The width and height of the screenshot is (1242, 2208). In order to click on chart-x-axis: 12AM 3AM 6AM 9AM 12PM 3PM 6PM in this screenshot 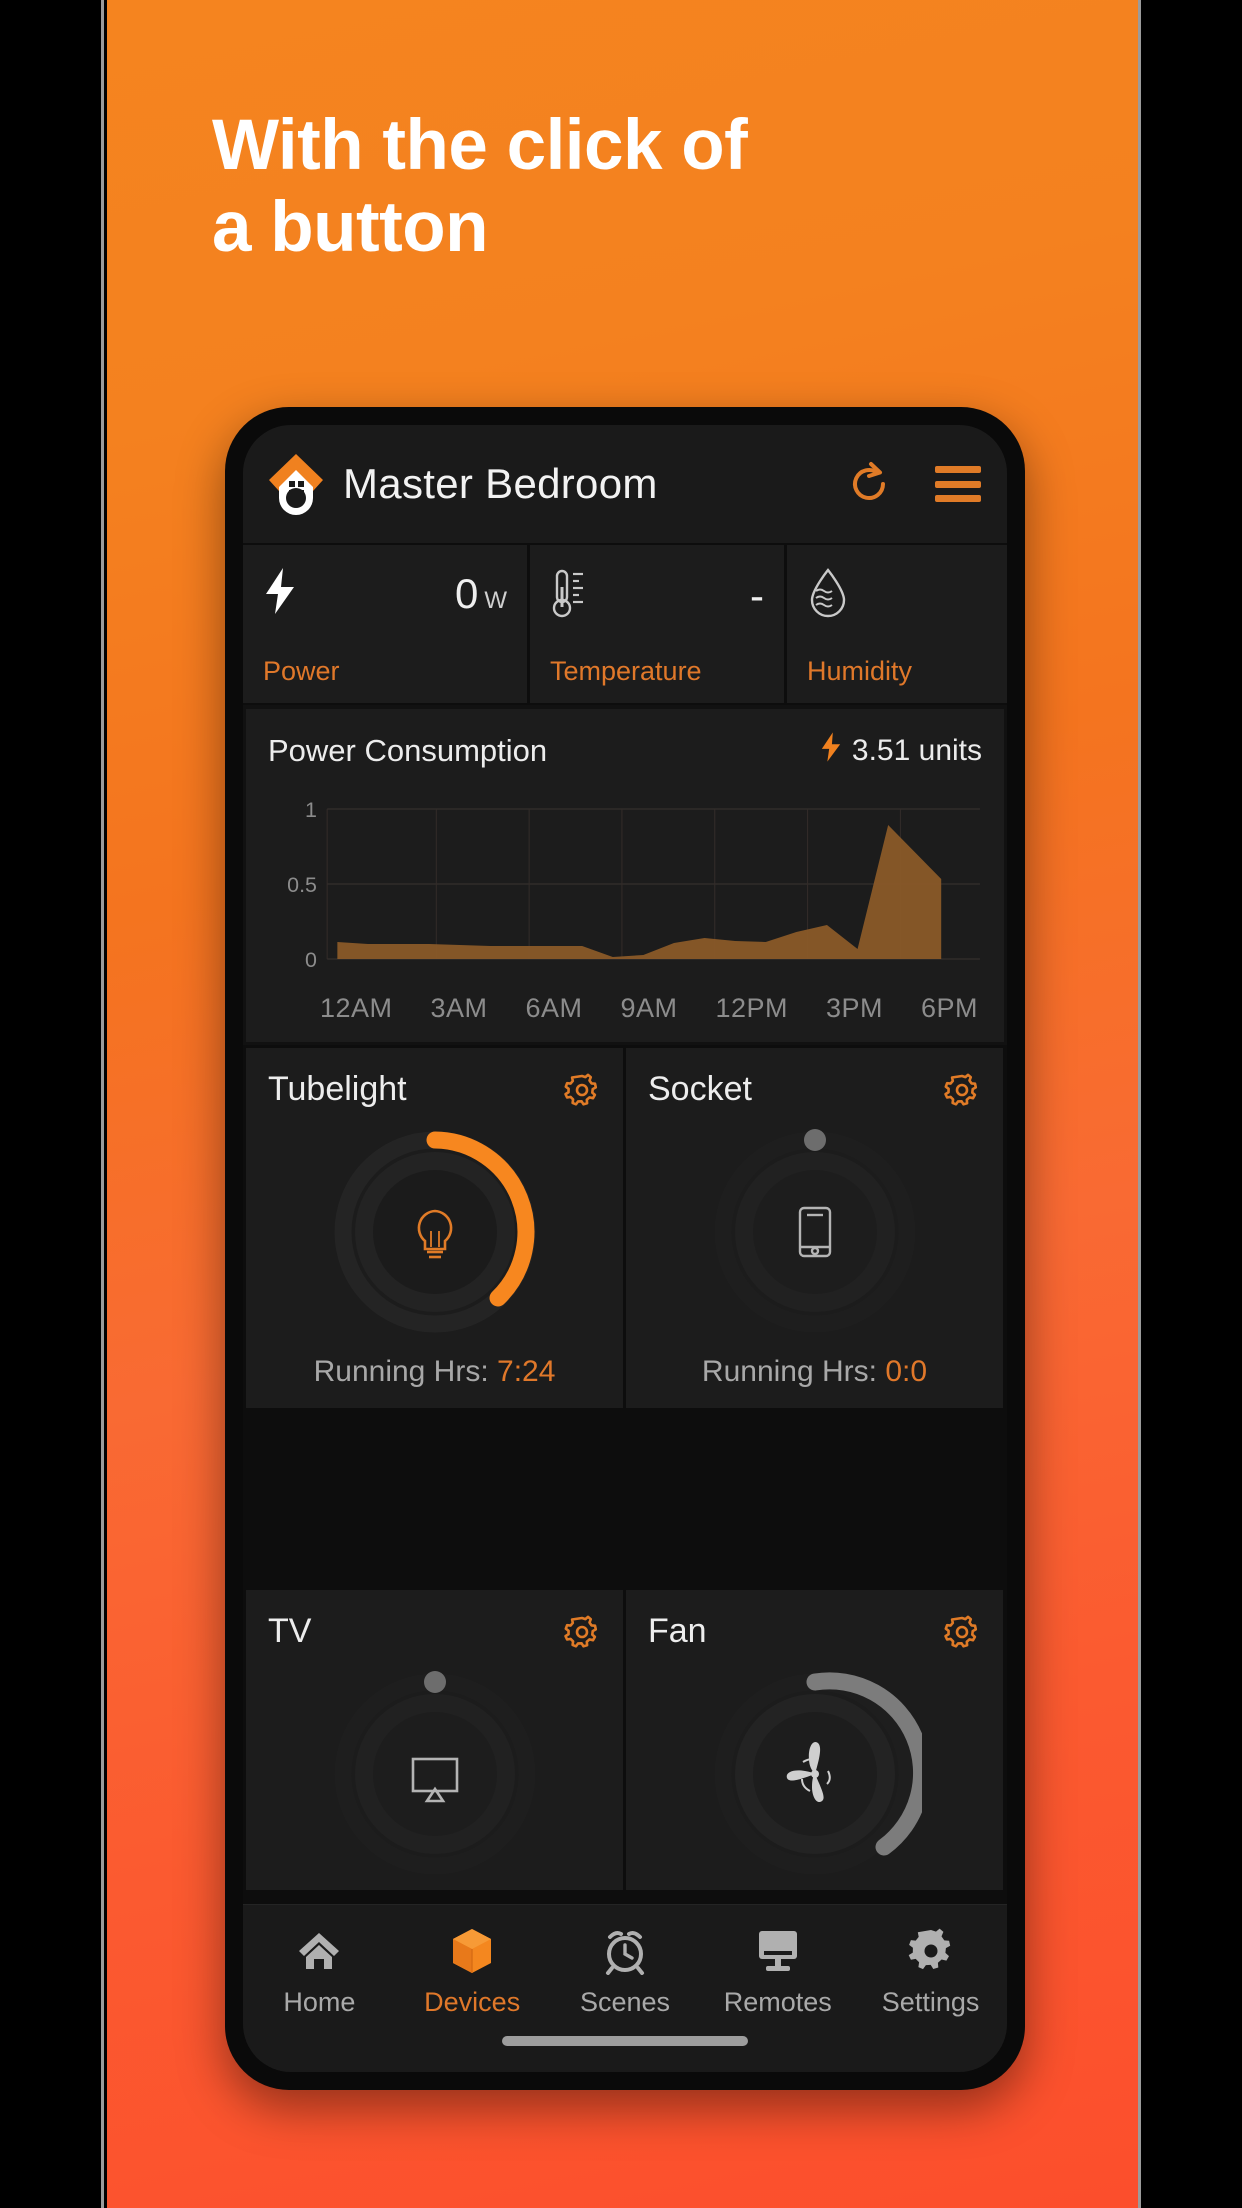, I will do `click(625, 1008)`.